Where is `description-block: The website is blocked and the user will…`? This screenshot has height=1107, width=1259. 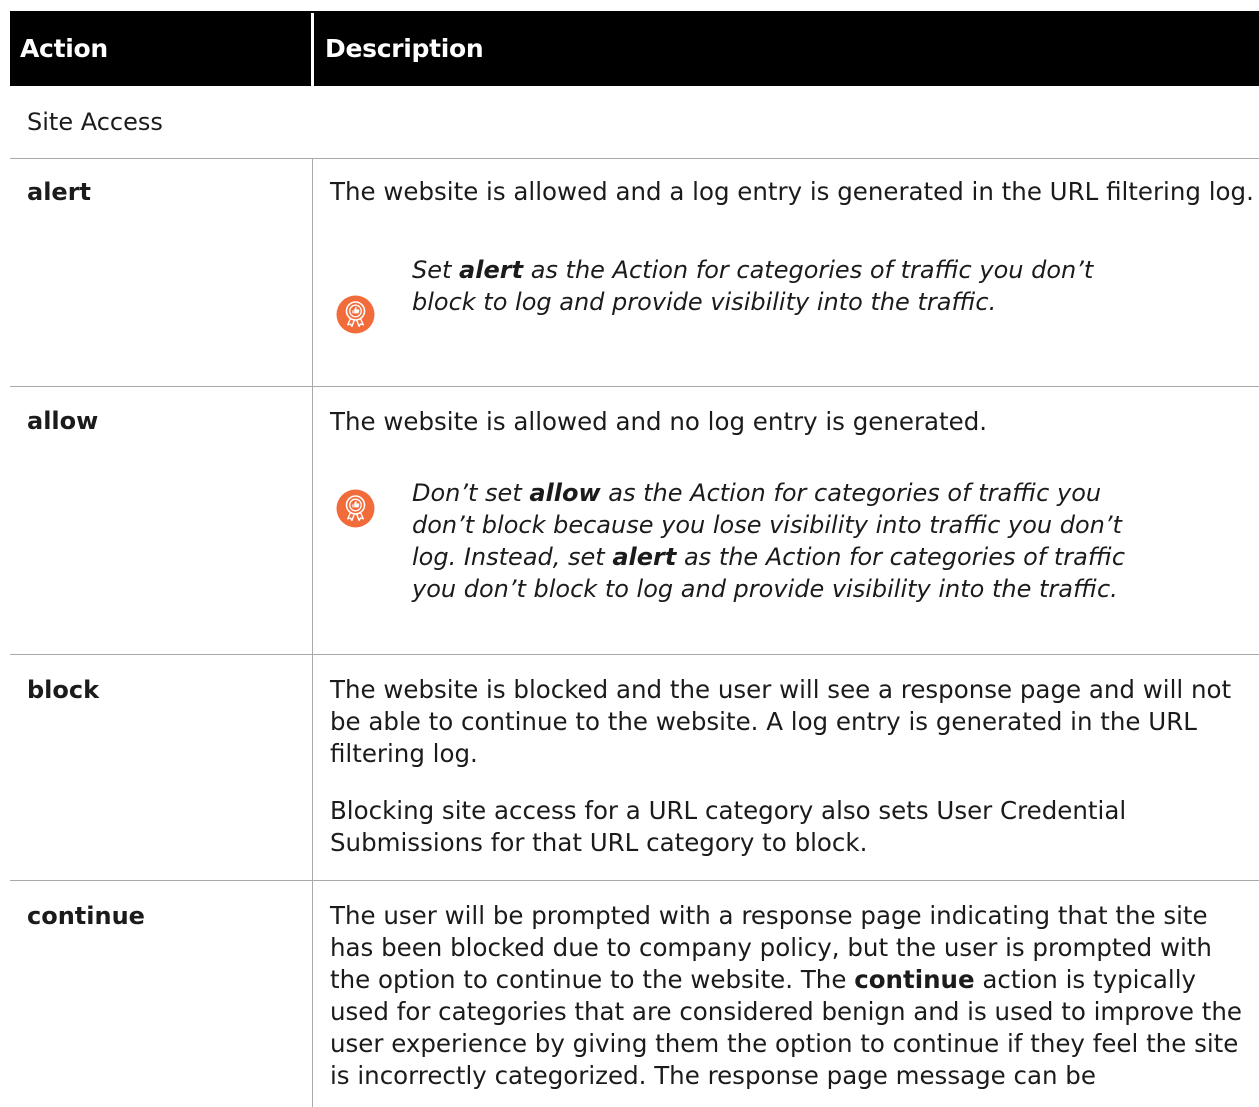 description-block: The website is blocked and the user will… is located at coordinates (781, 721).